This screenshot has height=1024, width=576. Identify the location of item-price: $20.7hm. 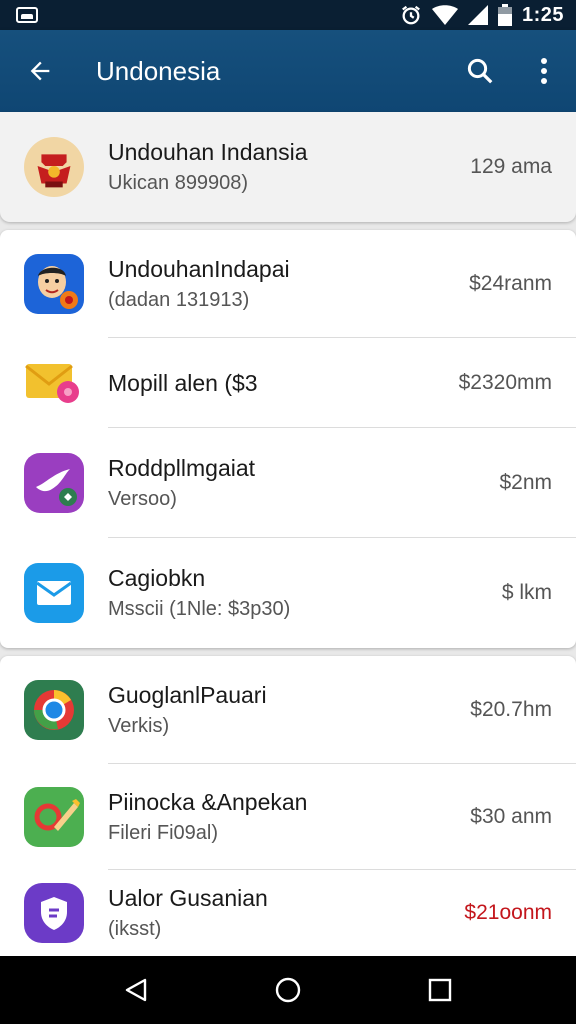
(511, 709).